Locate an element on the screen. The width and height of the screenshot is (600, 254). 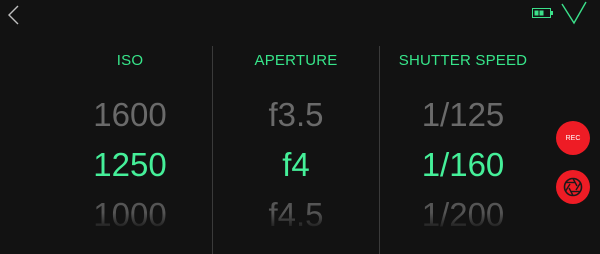
record-button: REC is located at coordinates (573, 138).